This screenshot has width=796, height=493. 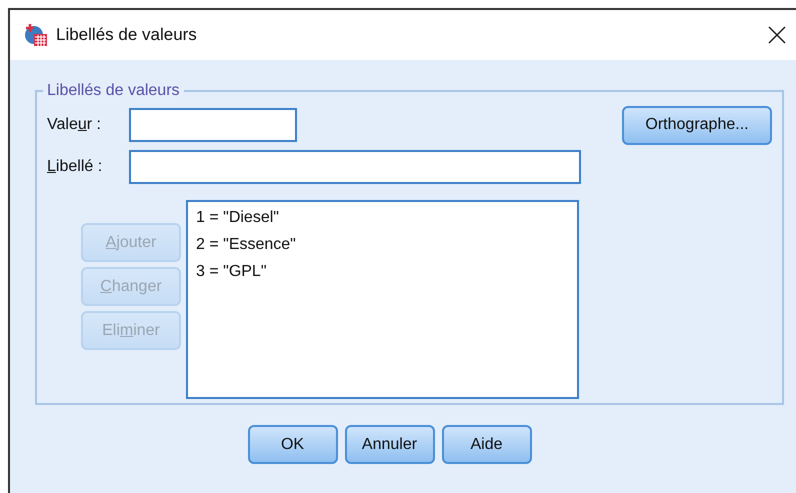 What do you see at coordinates (293, 444) in the screenshot?
I see `dialog-button: OK` at bounding box center [293, 444].